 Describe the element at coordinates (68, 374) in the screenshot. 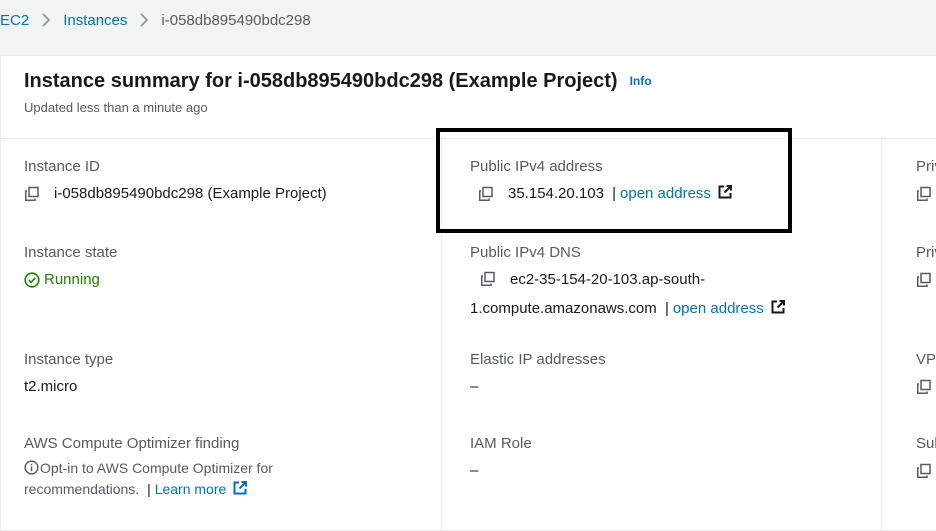

I see `instance-type-field: Instance type t2.micro` at that location.